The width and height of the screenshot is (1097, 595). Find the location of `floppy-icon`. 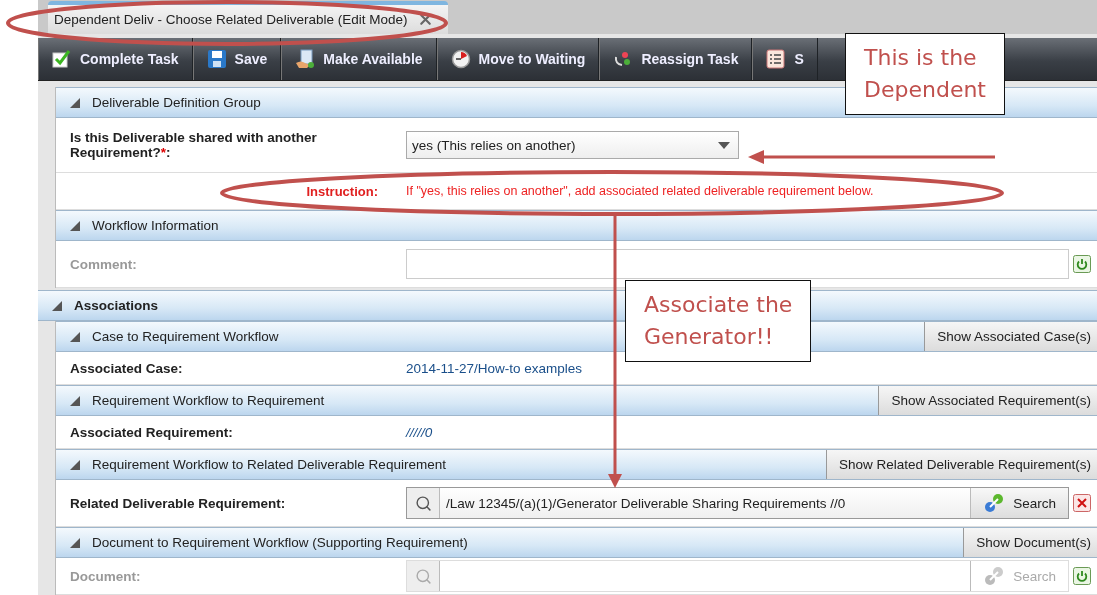

floppy-icon is located at coordinates (216, 59).